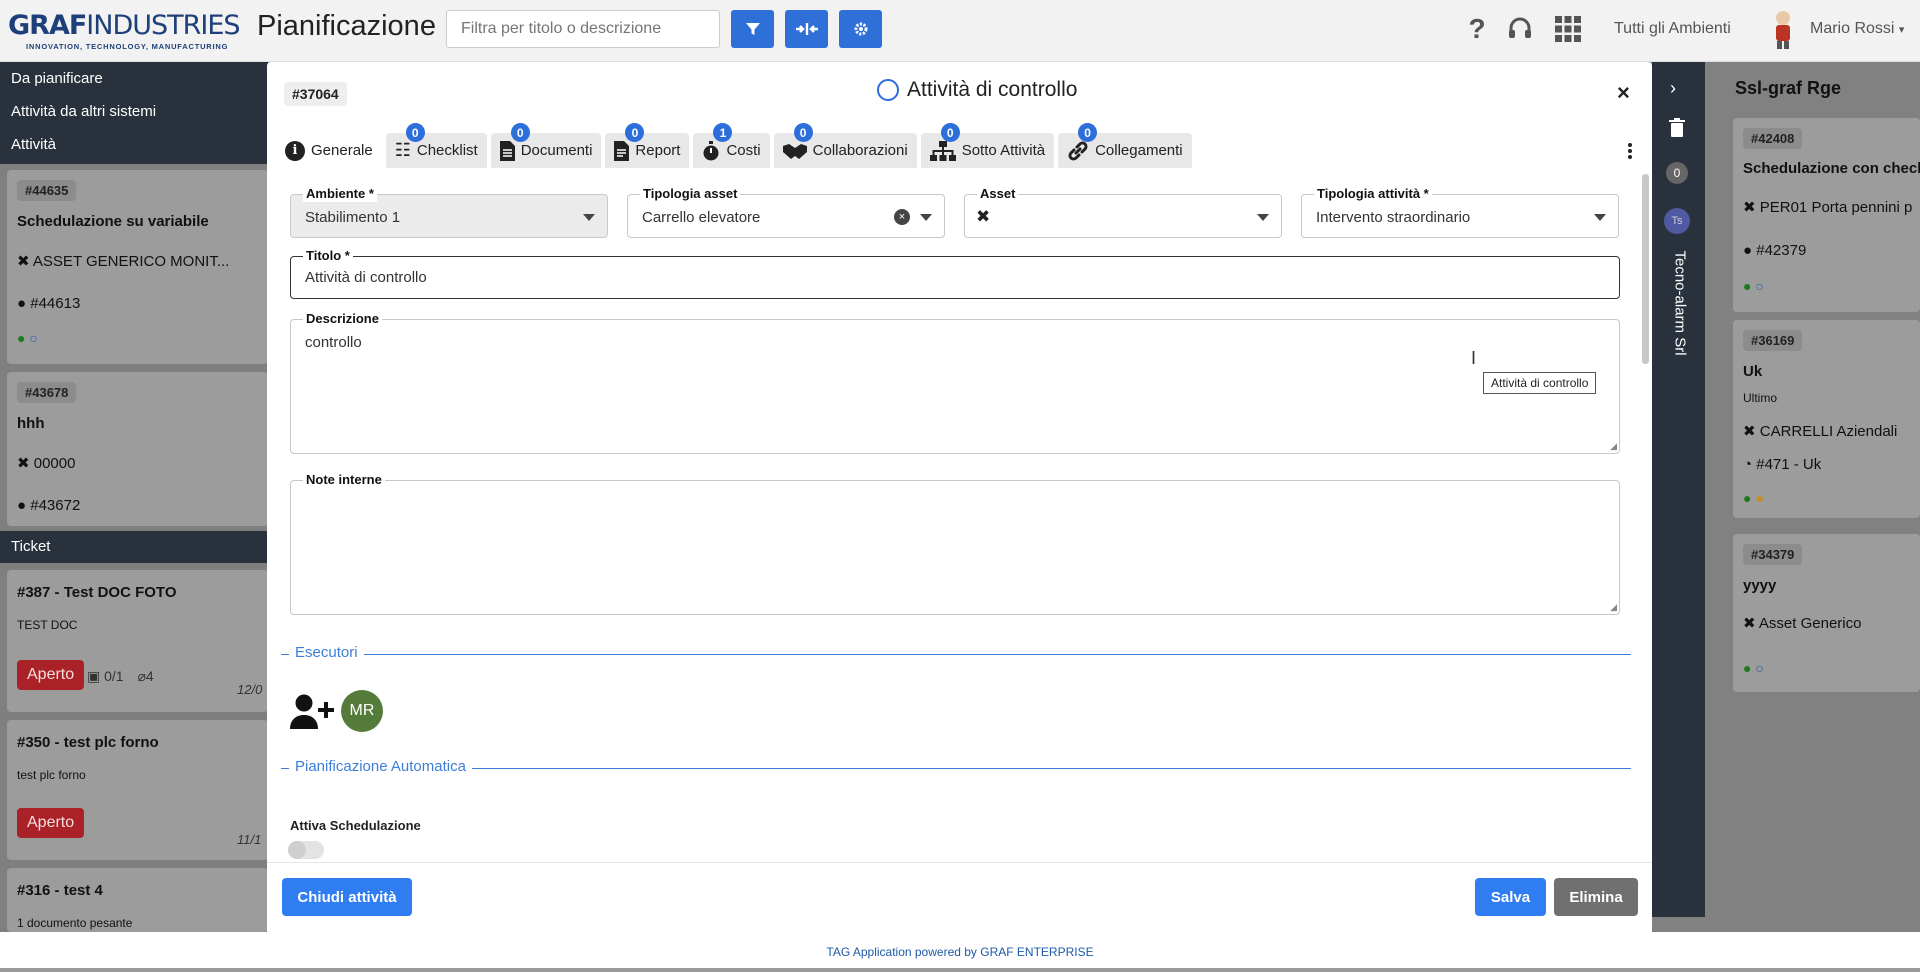 The width and height of the screenshot is (1920, 972). What do you see at coordinates (333, 342) in the screenshot?
I see `descrizione-value: controllo` at bounding box center [333, 342].